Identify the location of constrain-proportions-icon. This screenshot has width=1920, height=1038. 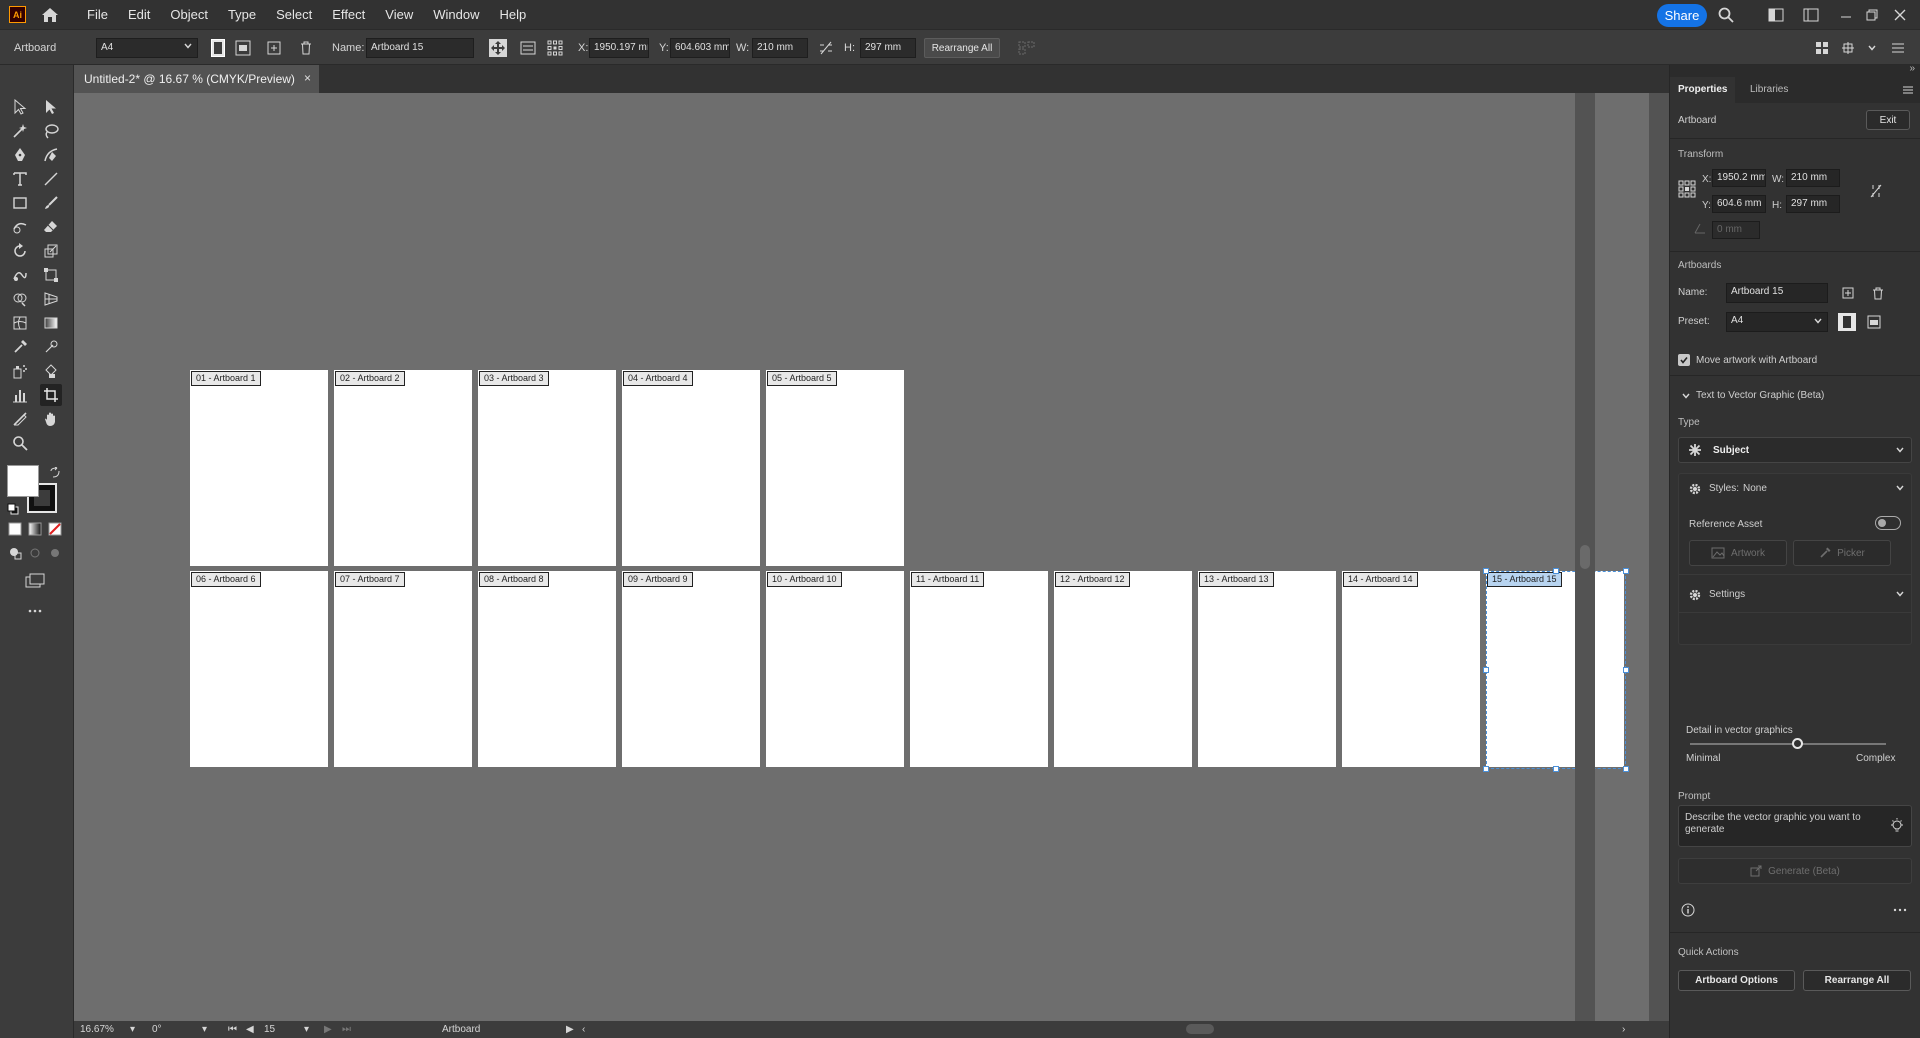
(1876, 191).